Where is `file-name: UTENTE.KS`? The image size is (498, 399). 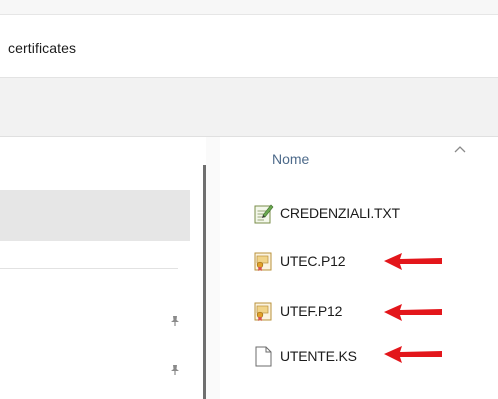 file-name: UTENTE.KS is located at coordinates (318, 356).